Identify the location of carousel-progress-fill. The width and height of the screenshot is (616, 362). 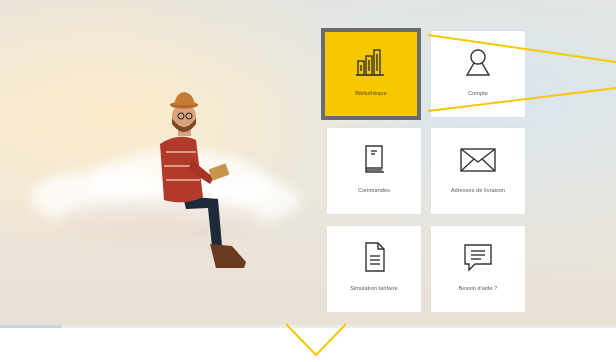
(31, 326).